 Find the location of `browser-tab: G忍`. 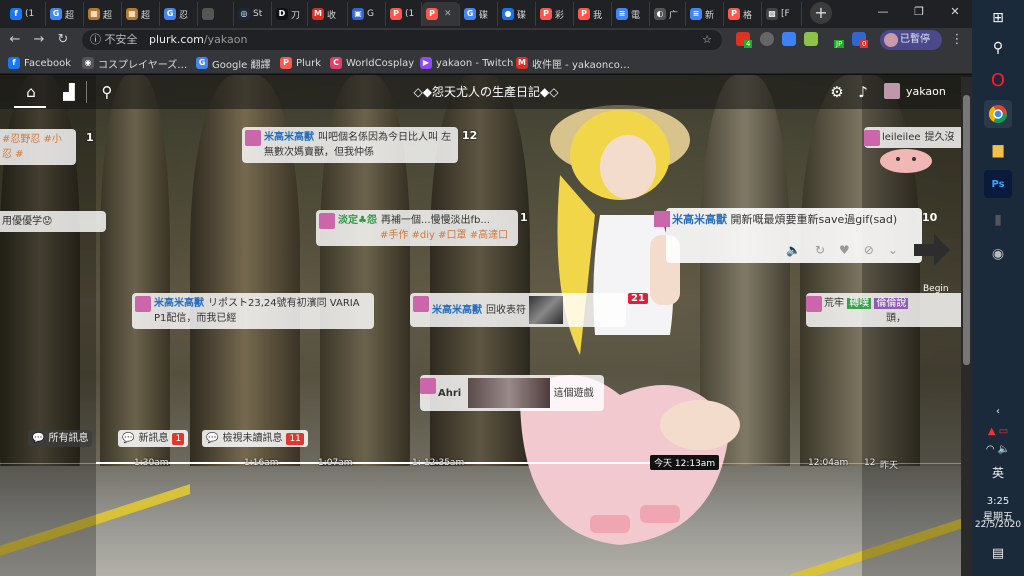

browser-tab: G忍 is located at coordinates (179, 14).